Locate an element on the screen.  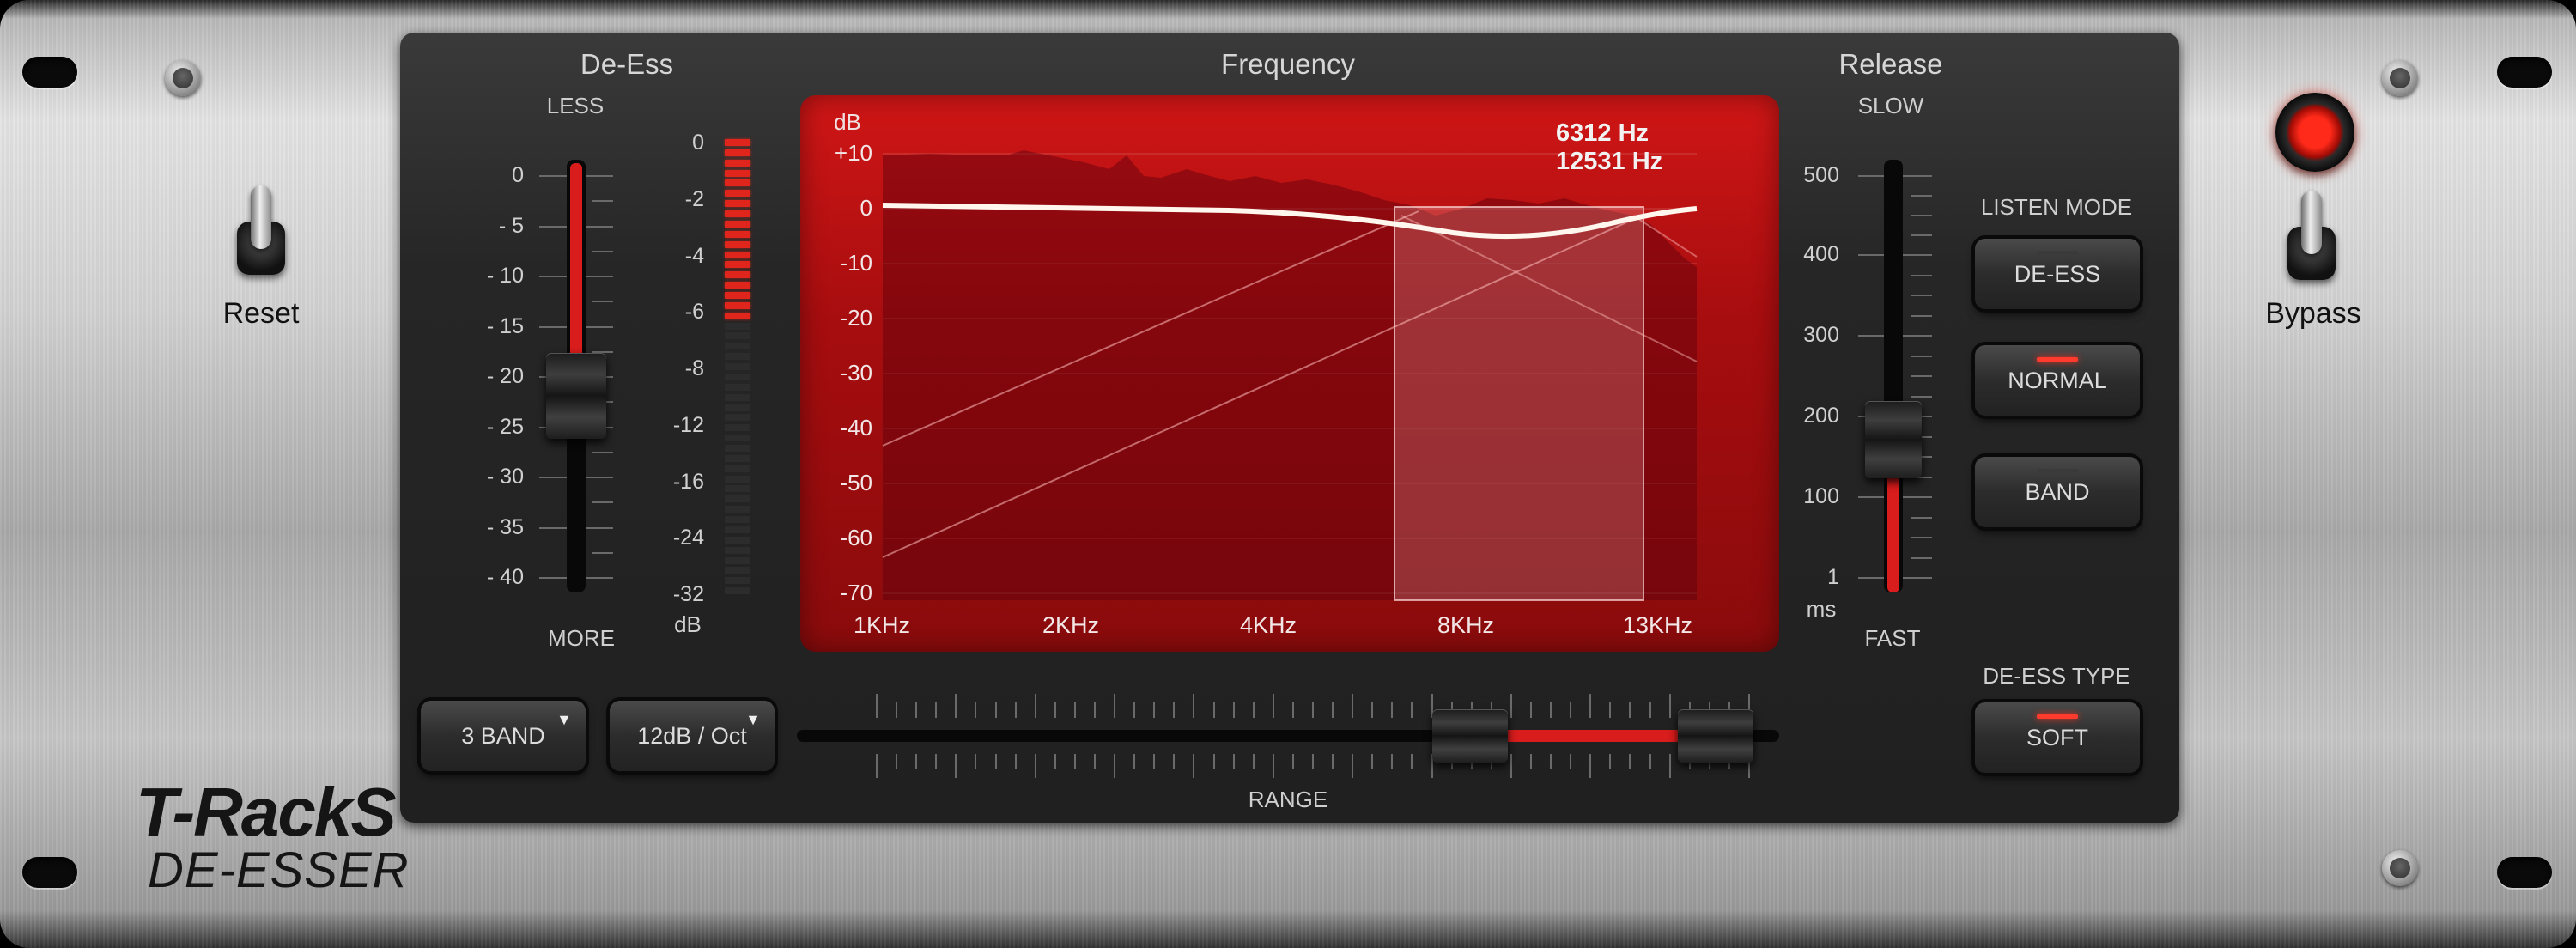
graph-x-label: 1KHz is located at coordinates (882, 625).